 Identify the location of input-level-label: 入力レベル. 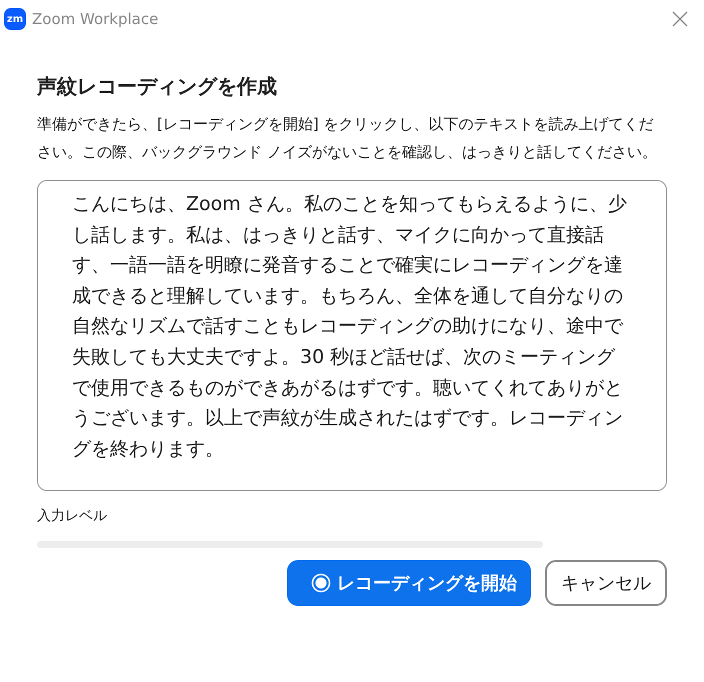
(72, 516).